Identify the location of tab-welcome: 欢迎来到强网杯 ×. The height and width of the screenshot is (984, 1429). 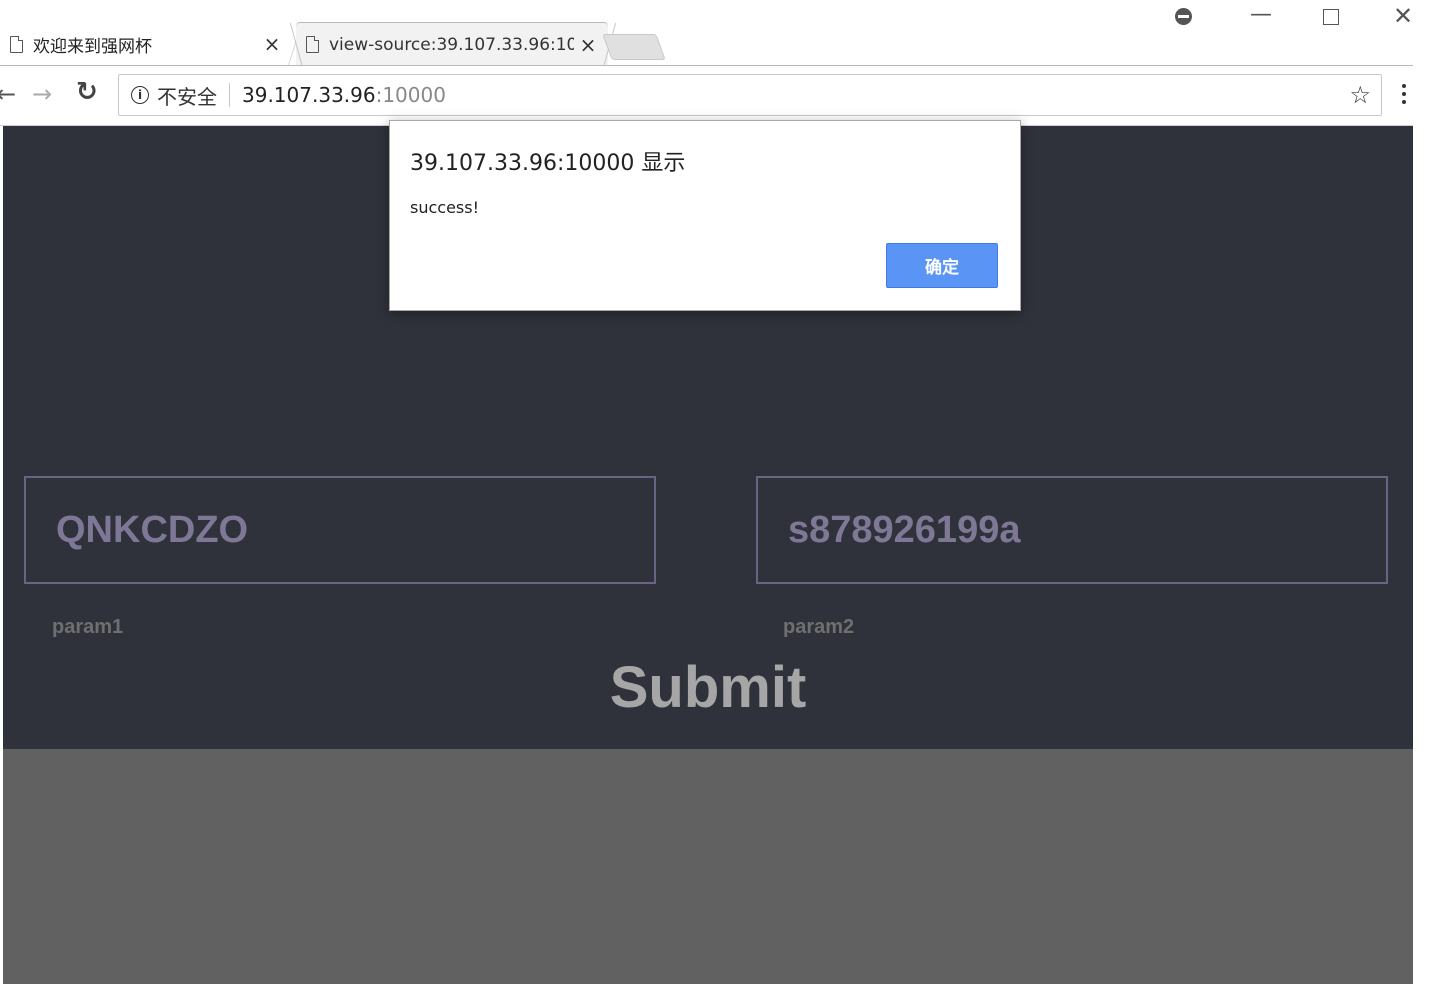
(151, 44).